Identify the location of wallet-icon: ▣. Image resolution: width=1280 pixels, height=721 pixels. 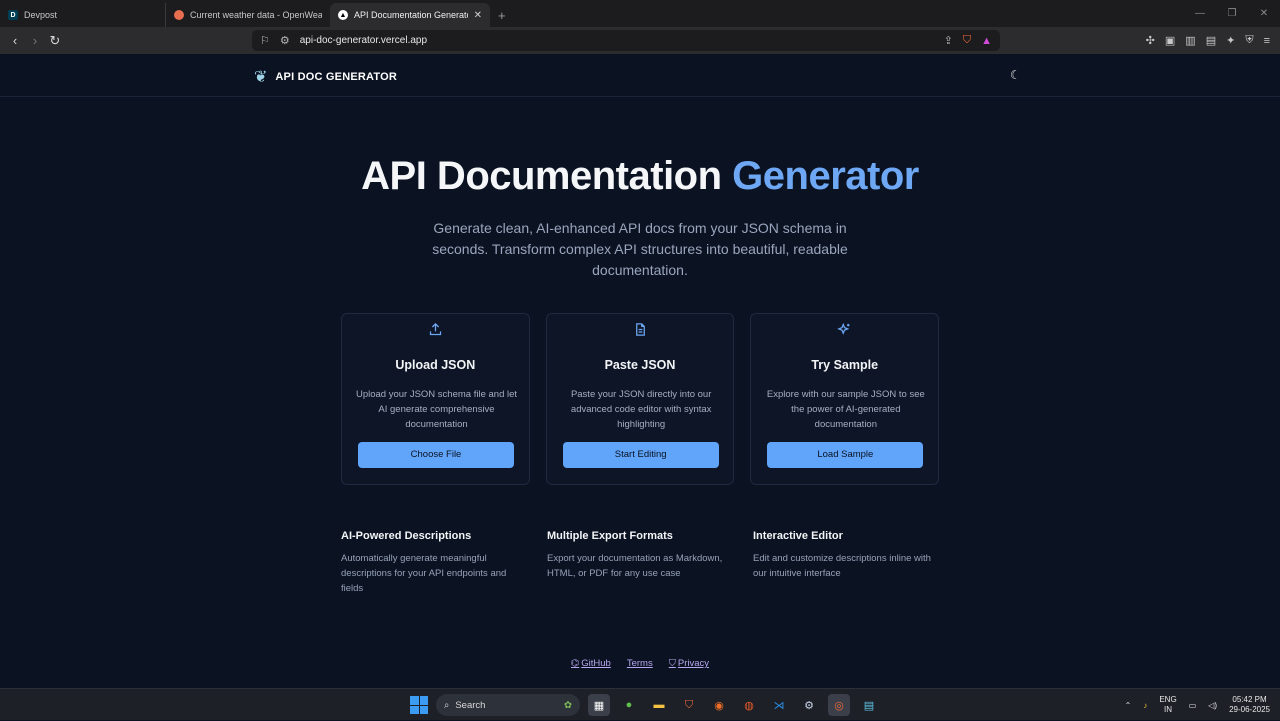
(1170, 40).